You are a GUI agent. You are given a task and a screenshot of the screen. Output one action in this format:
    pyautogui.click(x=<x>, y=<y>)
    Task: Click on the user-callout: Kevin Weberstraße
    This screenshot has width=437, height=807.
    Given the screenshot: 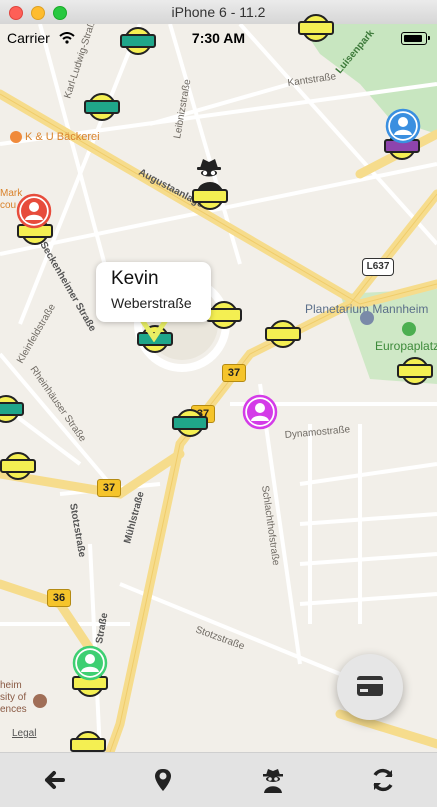 What is the action you would take?
    pyautogui.click(x=153, y=292)
    